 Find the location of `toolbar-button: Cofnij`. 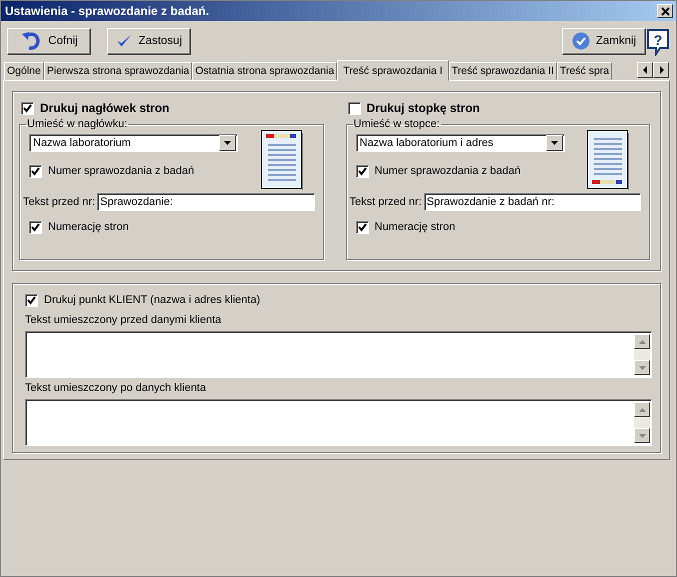

toolbar-button: Cofnij is located at coordinates (49, 41).